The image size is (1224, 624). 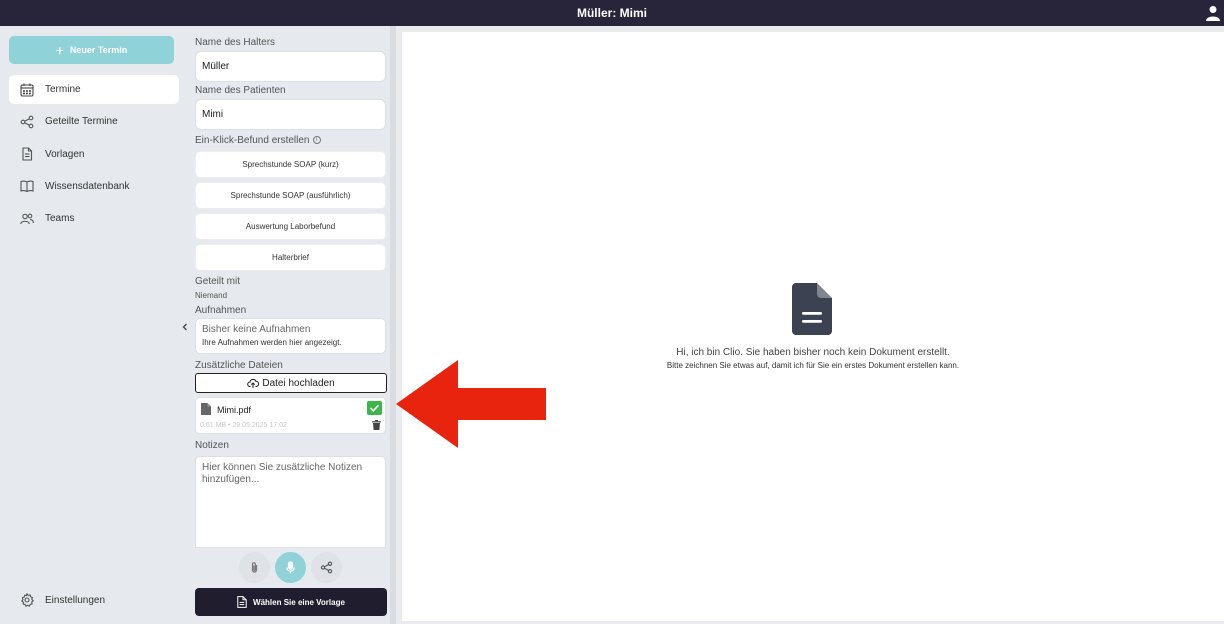 What do you see at coordinates (256, 329) in the screenshot?
I see `recordings-empty-text: Bisher keine Aufnahmen` at bounding box center [256, 329].